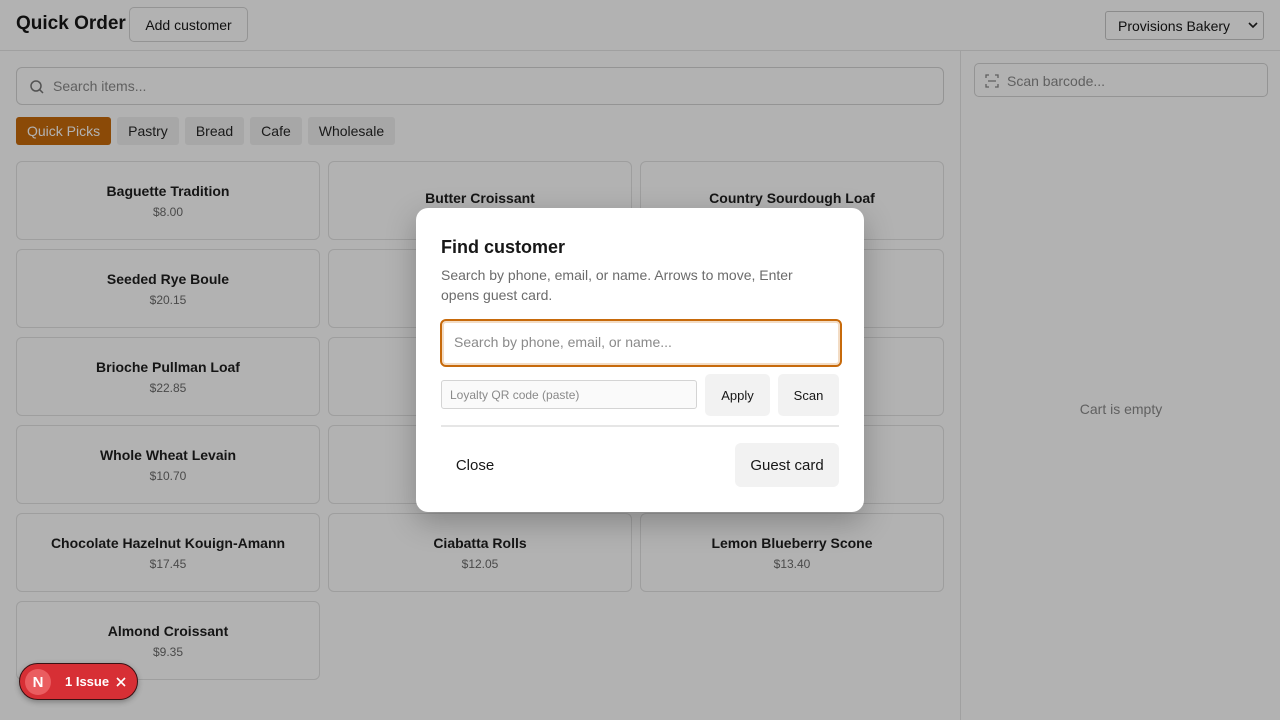  Describe the element at coordinates (640, 426) in the screenshot. I see `dialog-divider` at that location.